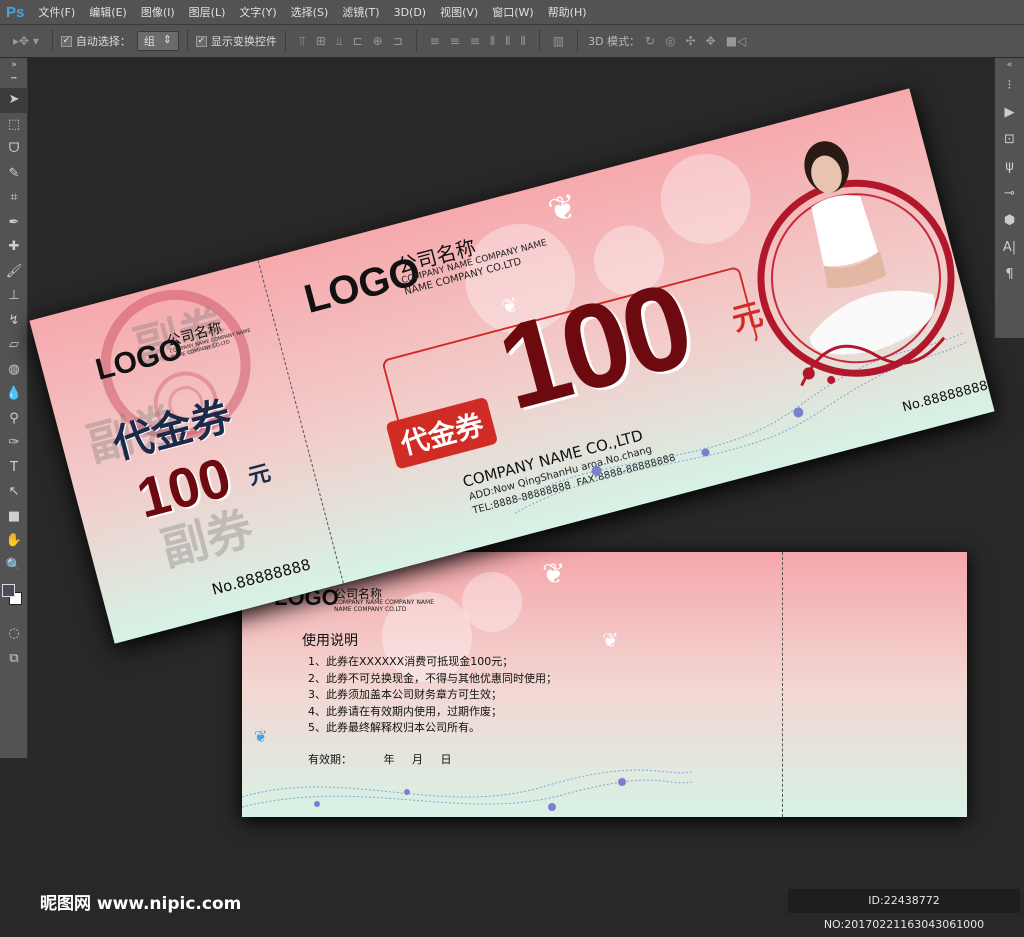 The width and height of the screenshot is (1024, 937). What do you see at coordinates (1009, 112) in the screenshot?
I see `actions-panel-icon: ▶` at bounding box center [1009, 112].